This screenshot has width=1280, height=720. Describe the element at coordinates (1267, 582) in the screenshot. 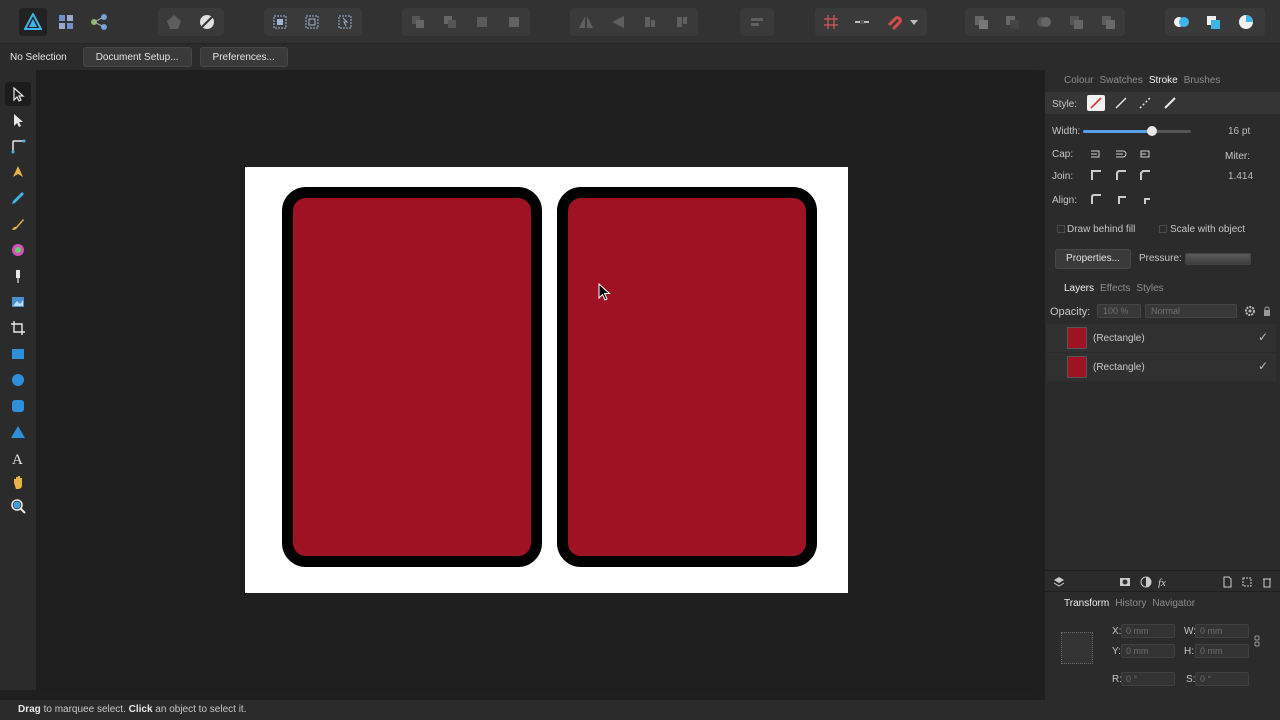

I see `trash-icon` at that location.